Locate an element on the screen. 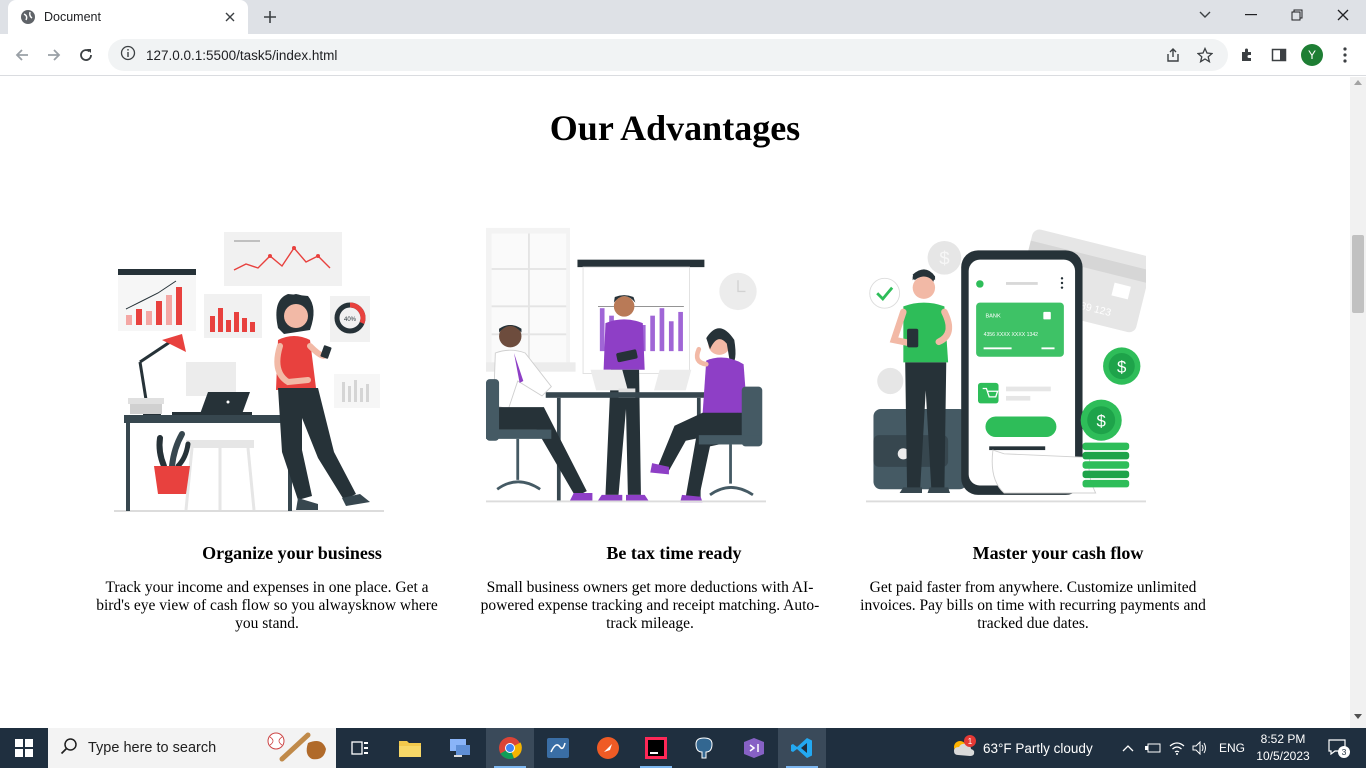 This screenshot has height=768, width=1366. chrome-taskbar-icon is located at coordinates (510, 748).